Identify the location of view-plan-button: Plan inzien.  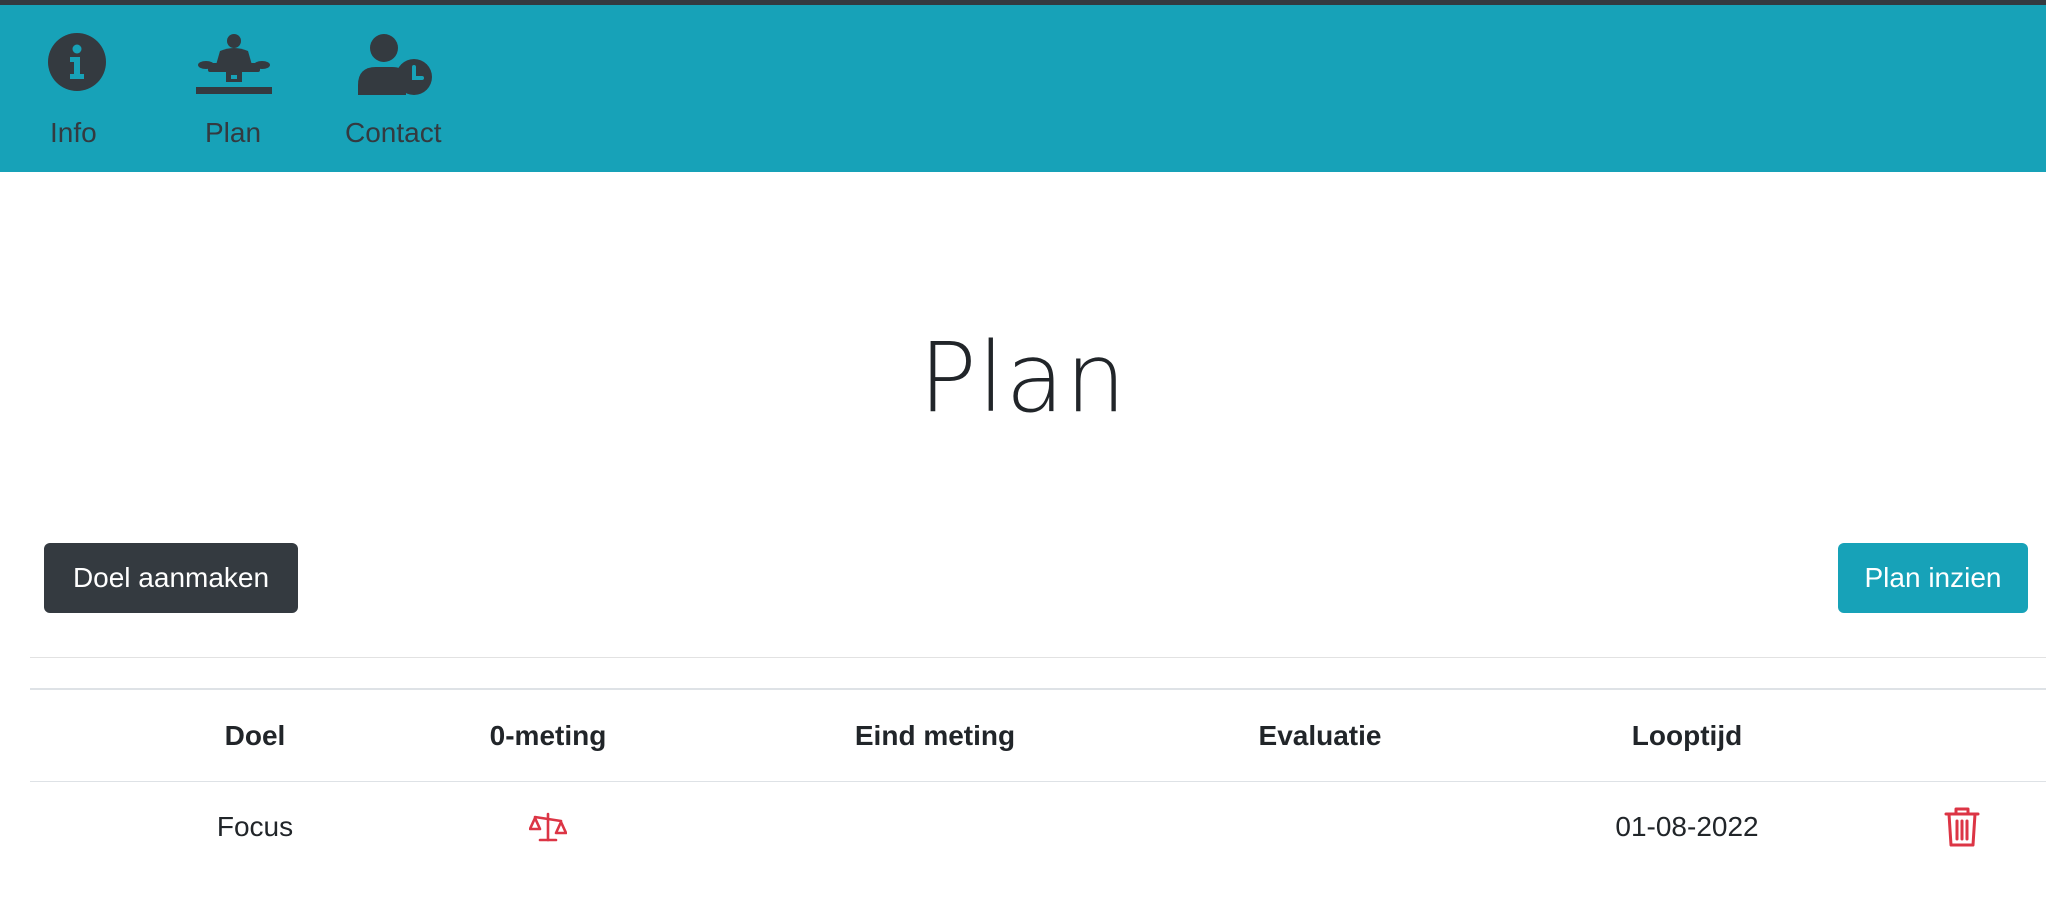
(1933, 578).